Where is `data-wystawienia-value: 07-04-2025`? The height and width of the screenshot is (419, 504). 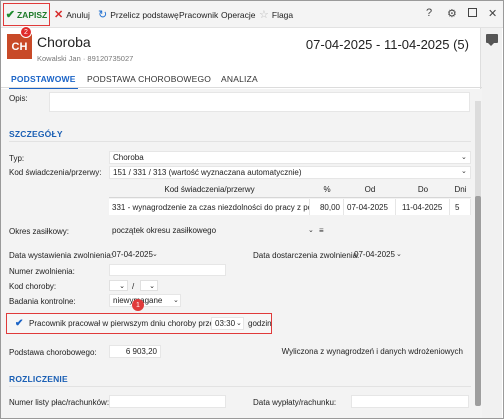 data-wystawienia-value: 07-04-2025 is located at coordinates (132, 254).